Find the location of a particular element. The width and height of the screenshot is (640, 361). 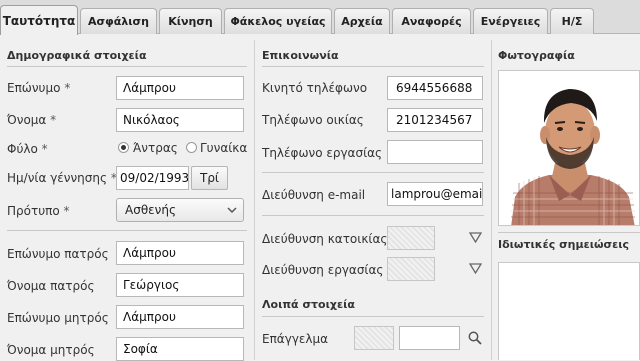

work-phone-label: Τηλέφωνο εργασίας is located at coordinates (322, 153).